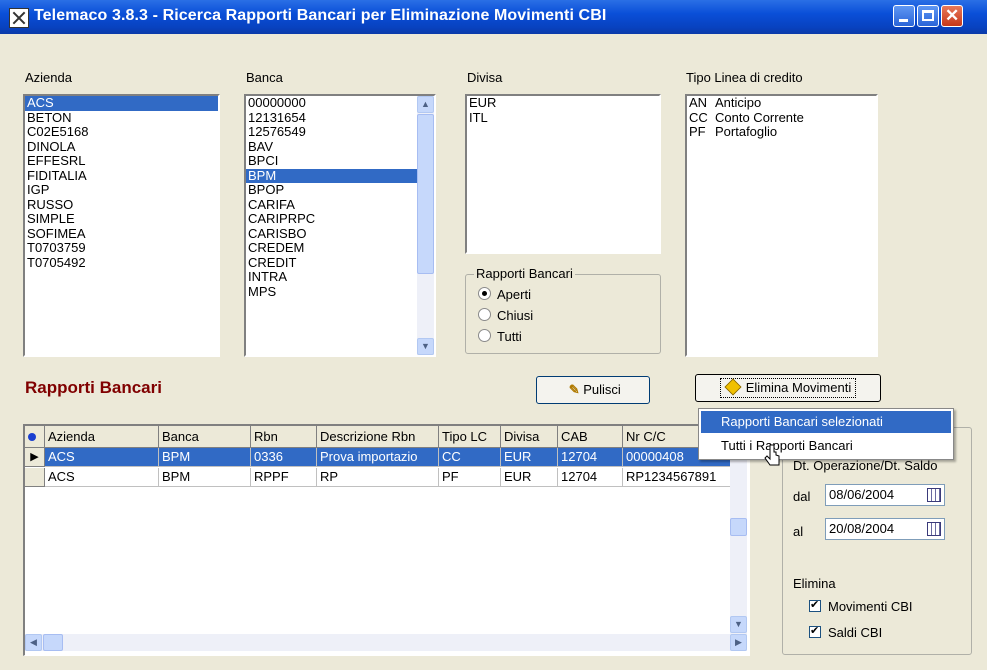 Image resolution: width=987 pixels, height=670 pixels. Describe the element at coordinates (470, 457) in the screenshot. I see `table-cell: CC` at that location.